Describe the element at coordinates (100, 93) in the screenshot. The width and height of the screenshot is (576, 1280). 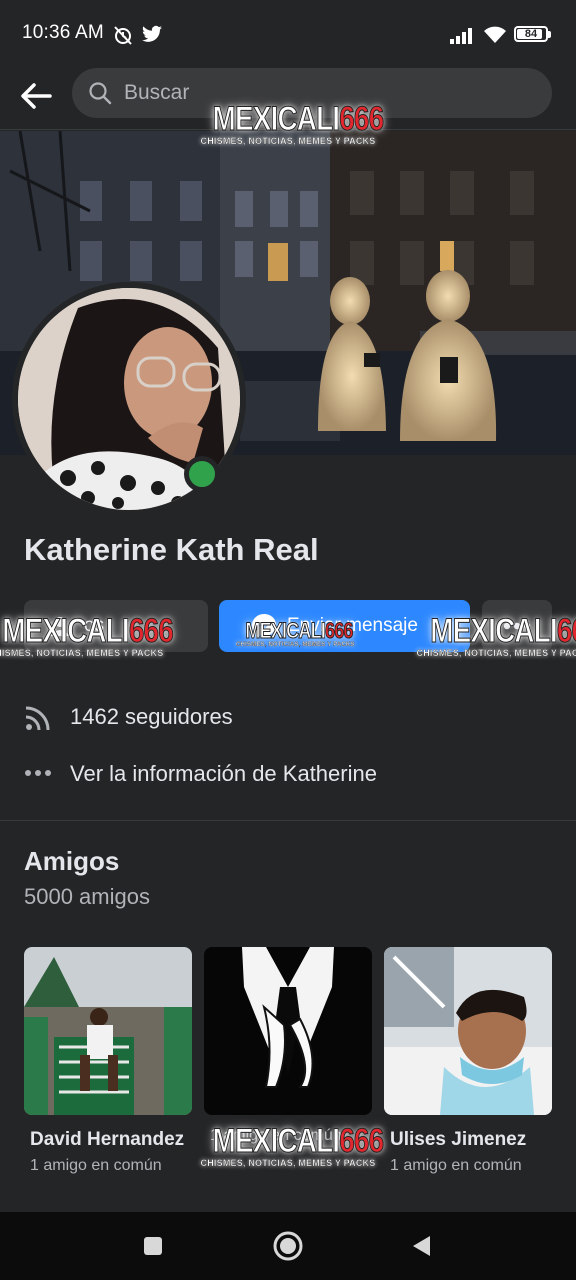
I see `search-icon` at that location.